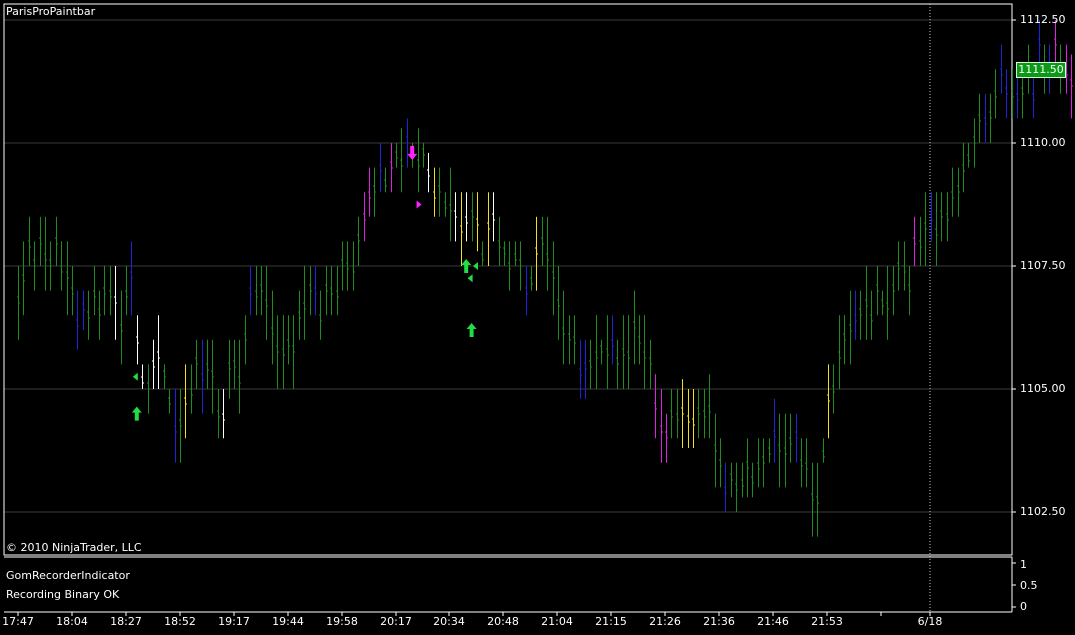 This screenshot has height=635, width=1075. What do you see at coordinates (51, 11) in the screenshot?
I see `indicator-title: ParisProPaintbar` at bounding box center [51, 11].